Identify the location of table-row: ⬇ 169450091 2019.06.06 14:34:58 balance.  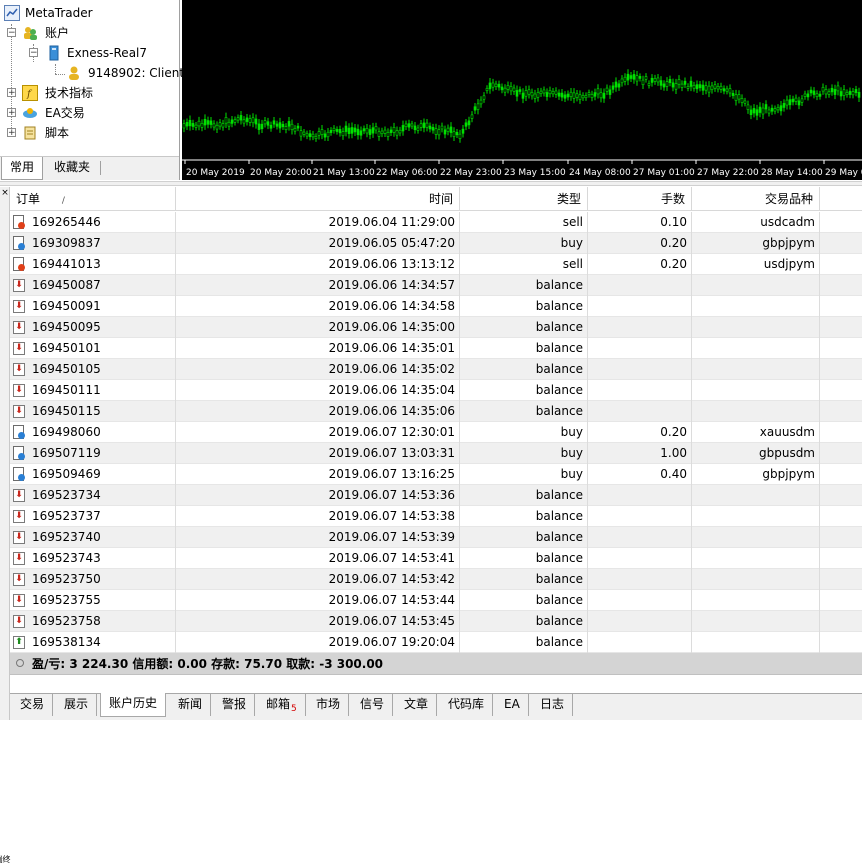
(436, 306).